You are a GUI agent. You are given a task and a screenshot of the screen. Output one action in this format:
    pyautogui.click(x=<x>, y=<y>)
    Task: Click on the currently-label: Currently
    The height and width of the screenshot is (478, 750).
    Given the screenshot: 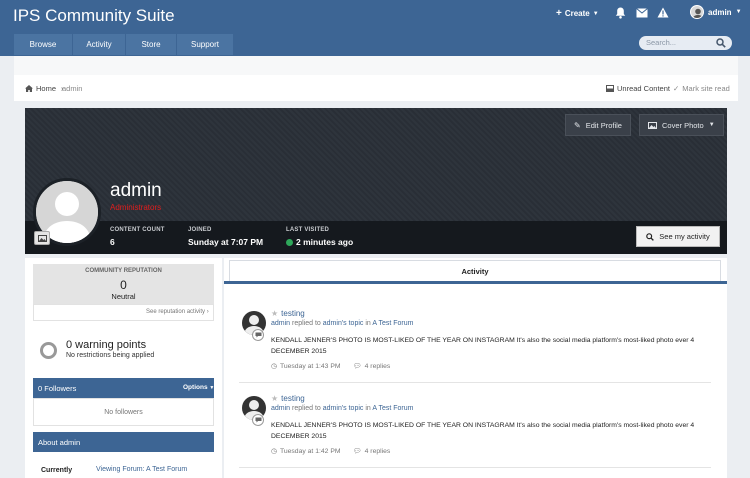 What is the action you would take?
    pyautogui.click(x=57, y=470)
    